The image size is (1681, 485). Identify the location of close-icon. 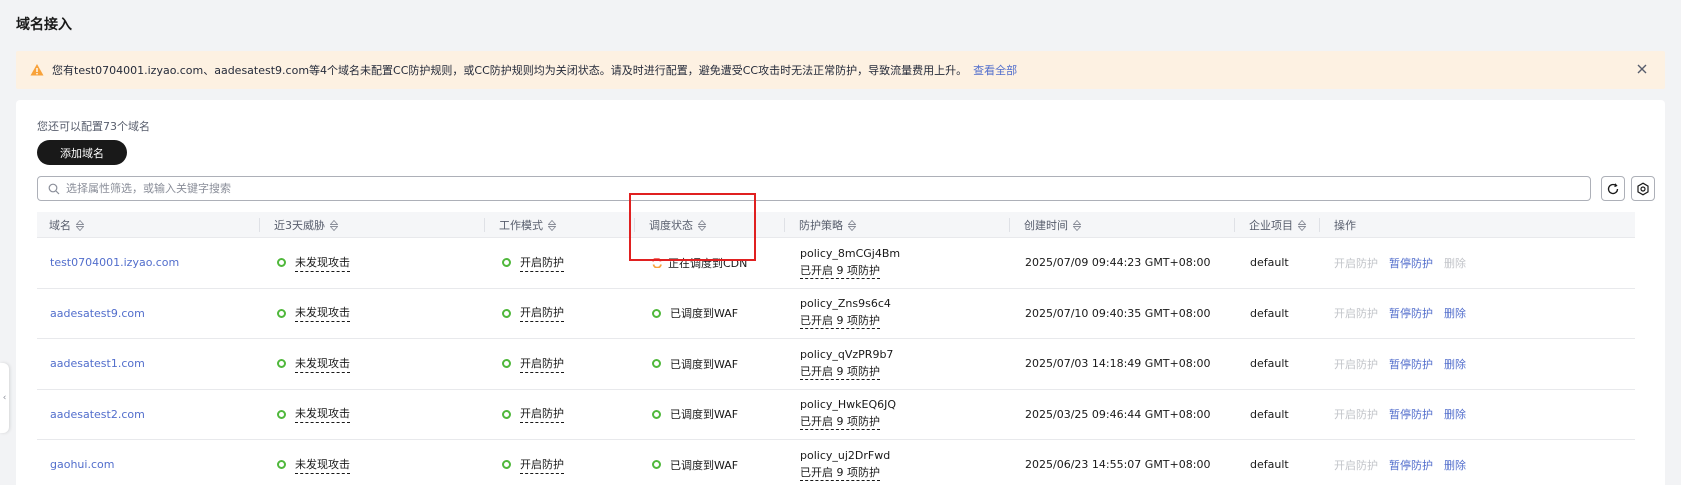
(1642, 69).